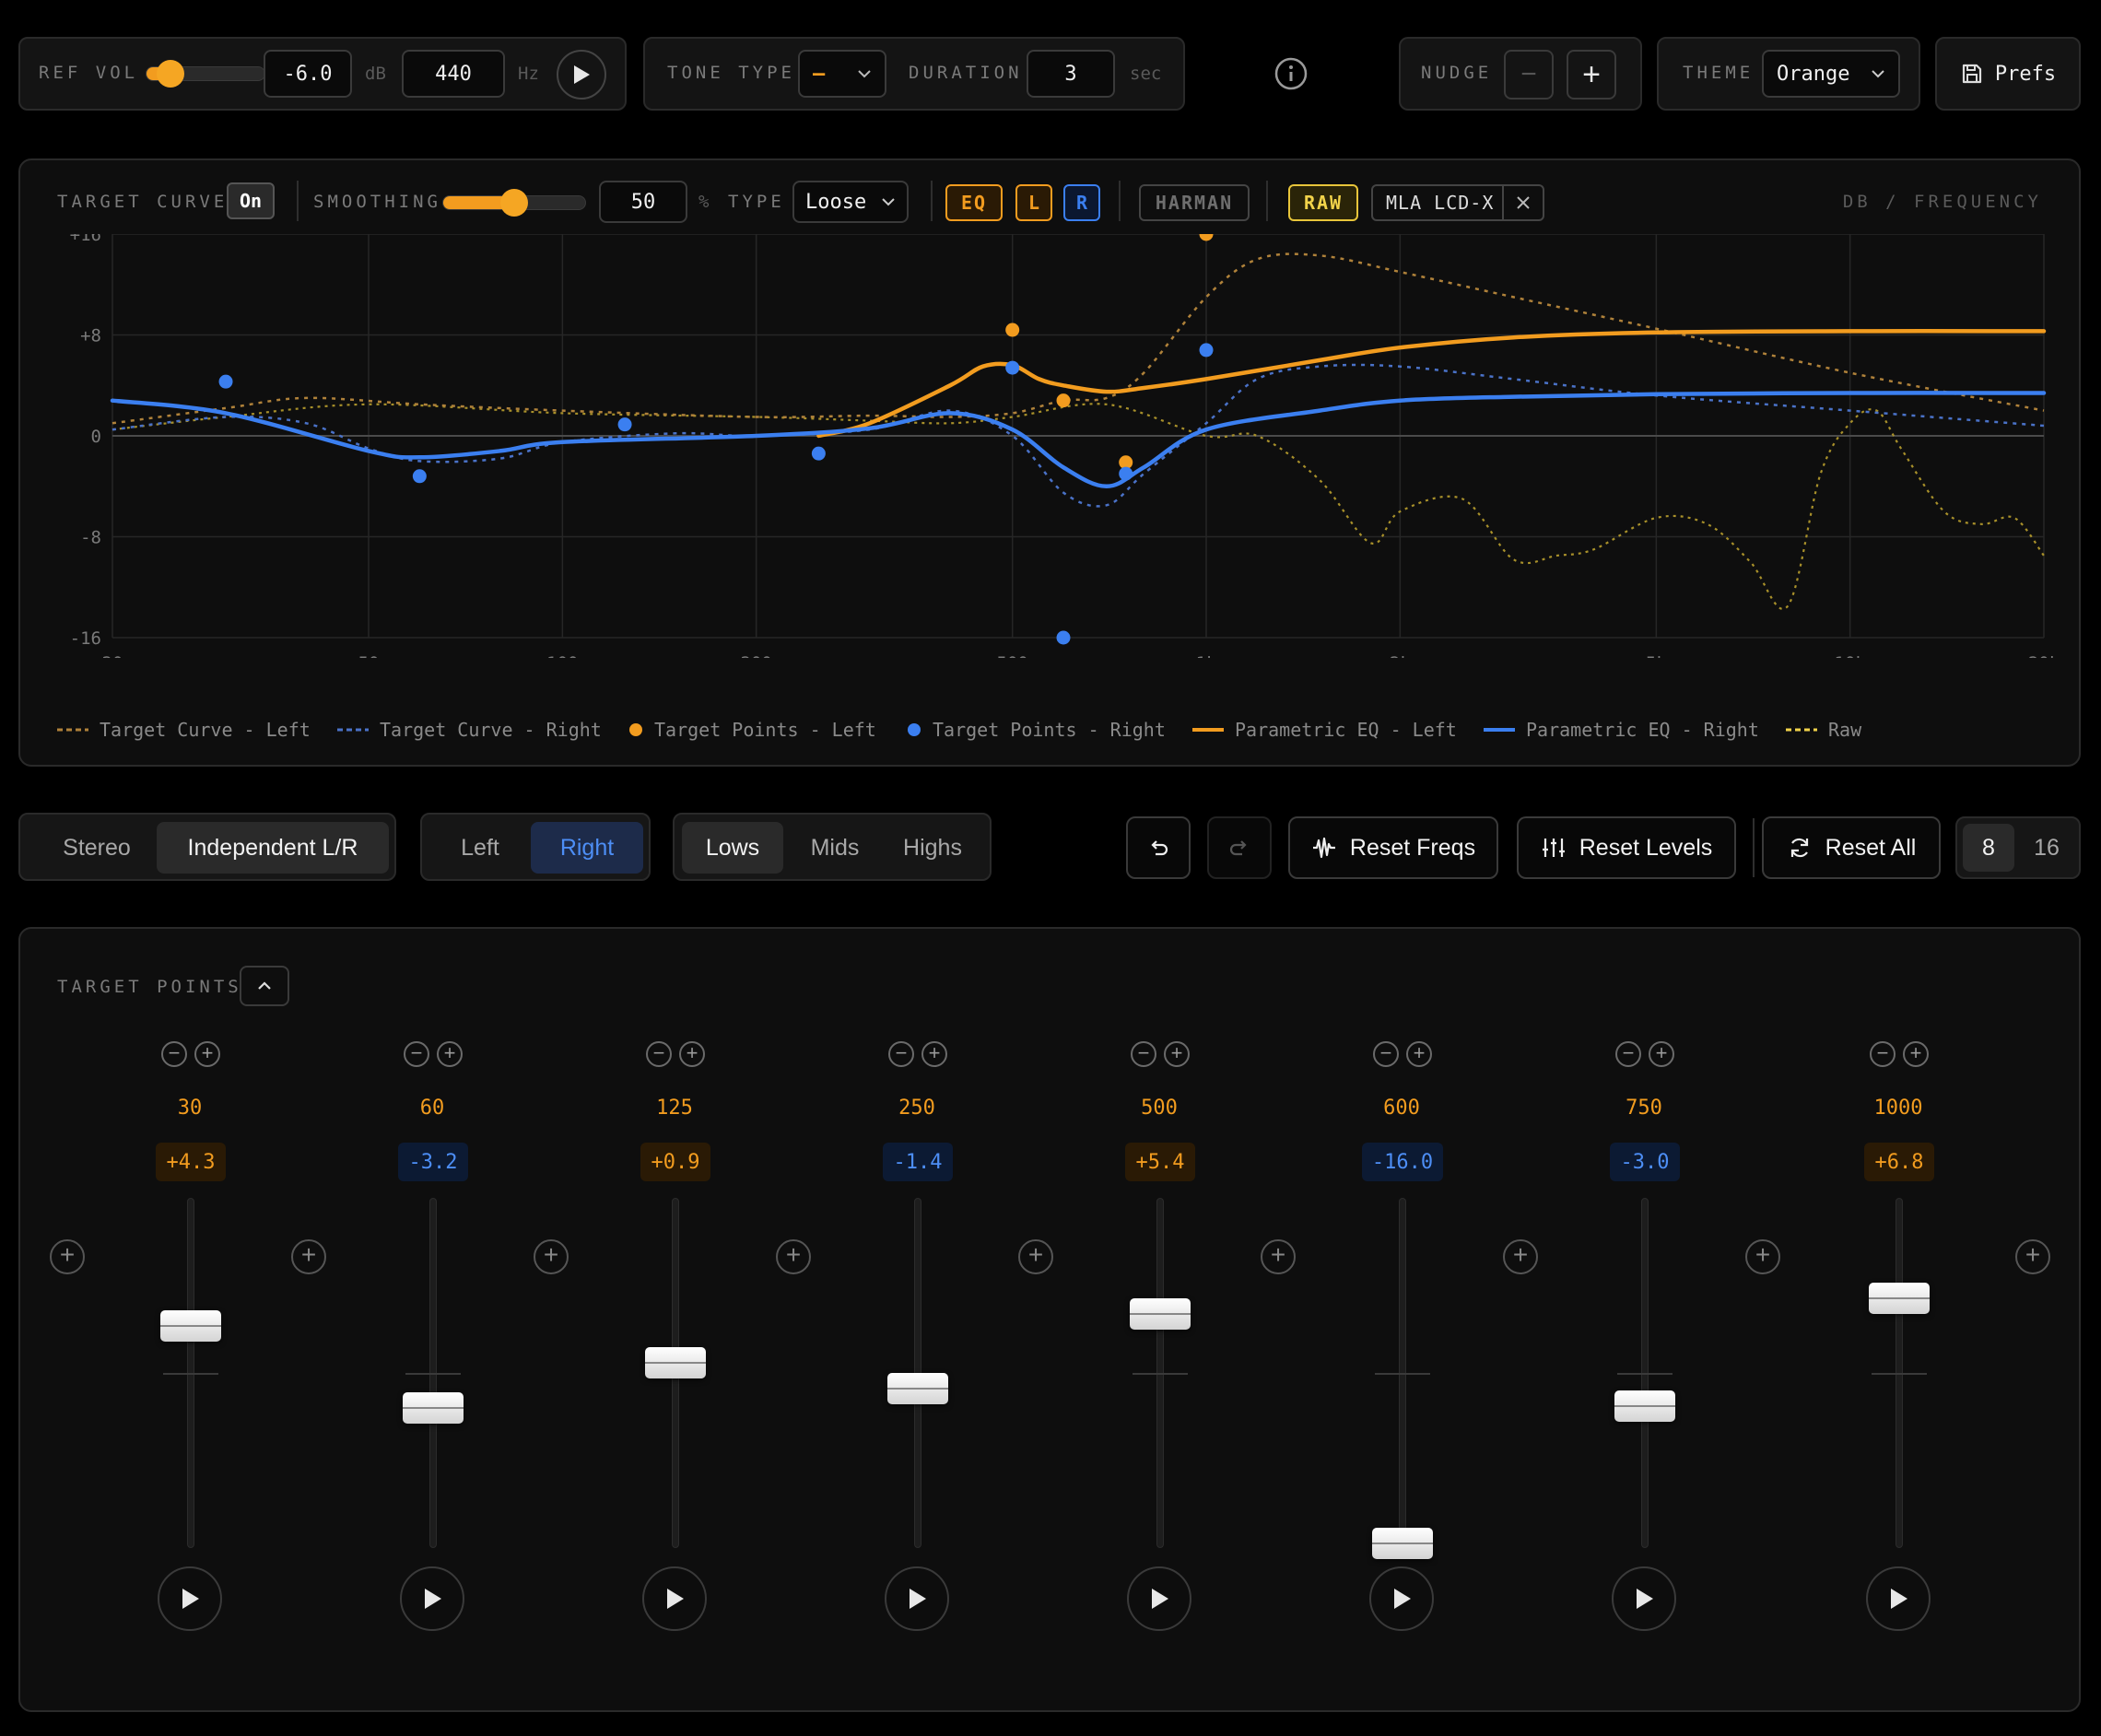 The height and width of the screenshot is (1736, 2101). I want to click on x-tick-label: 20, so click(113, 655).